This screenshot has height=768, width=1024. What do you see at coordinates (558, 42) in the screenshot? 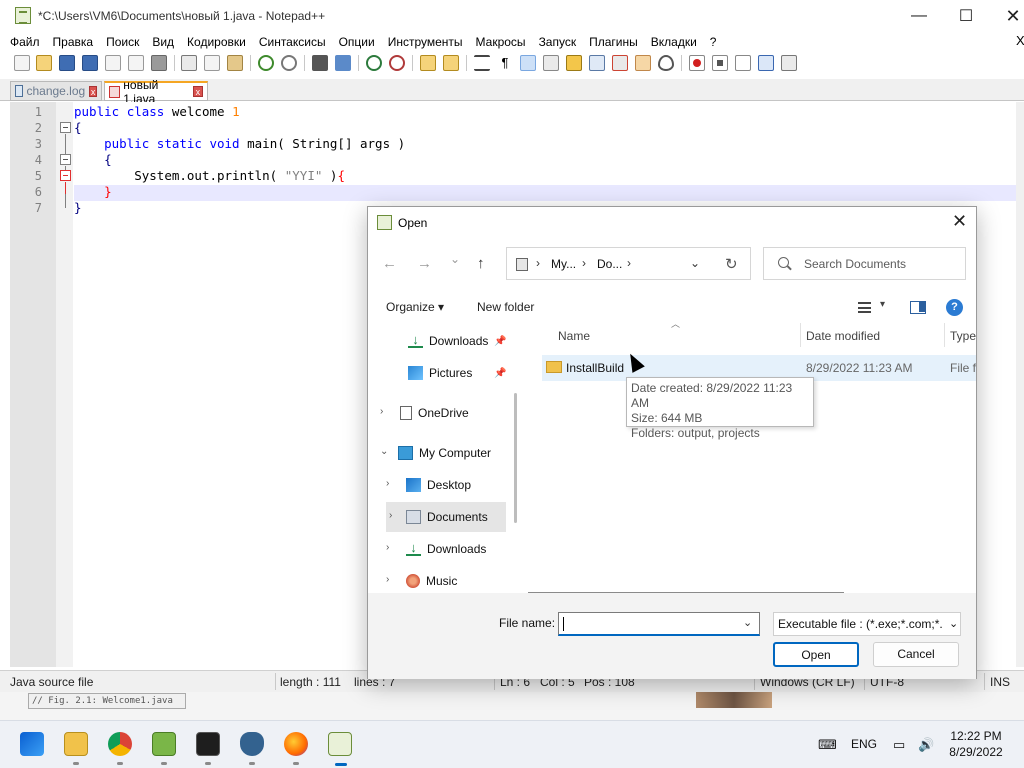
I see `menu-run: Запуск` at bounding box center [558, 42].